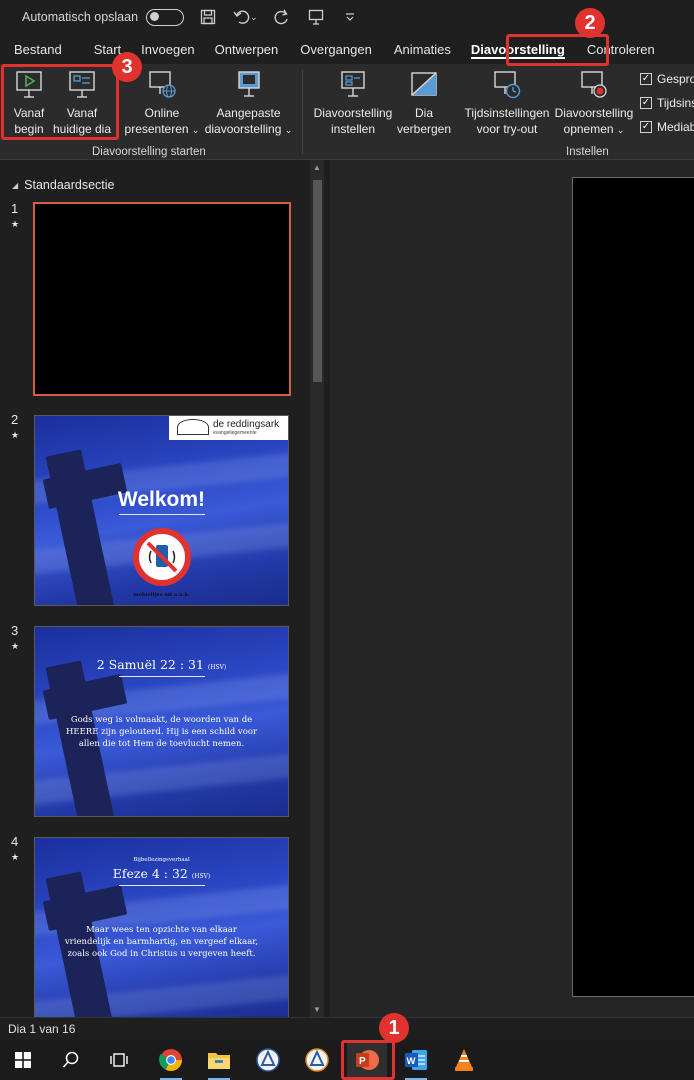 The image size is (694, 1080). I want to click on save-icon, so click(208, 17).